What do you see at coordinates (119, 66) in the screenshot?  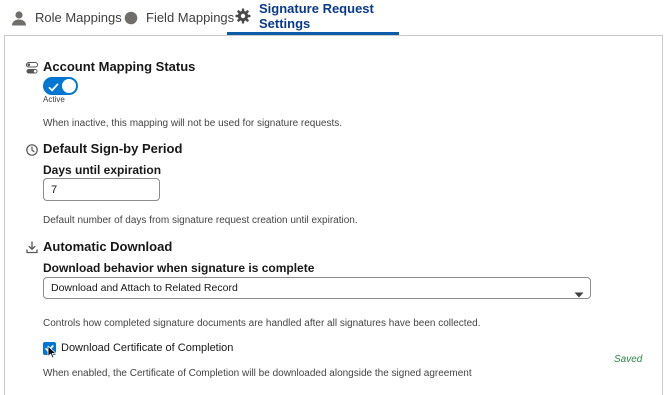 I see `section-title: Account Mapping Status` at bounding box center [119, 66].